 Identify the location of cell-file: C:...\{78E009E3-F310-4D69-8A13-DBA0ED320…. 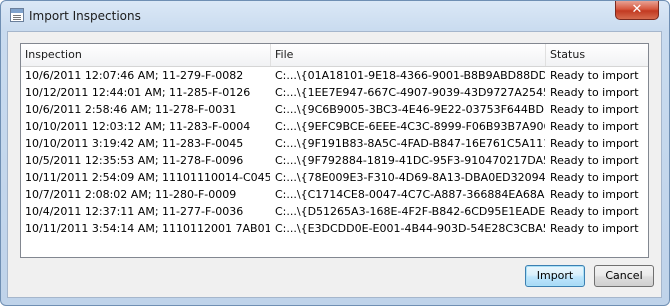
(410, 177).